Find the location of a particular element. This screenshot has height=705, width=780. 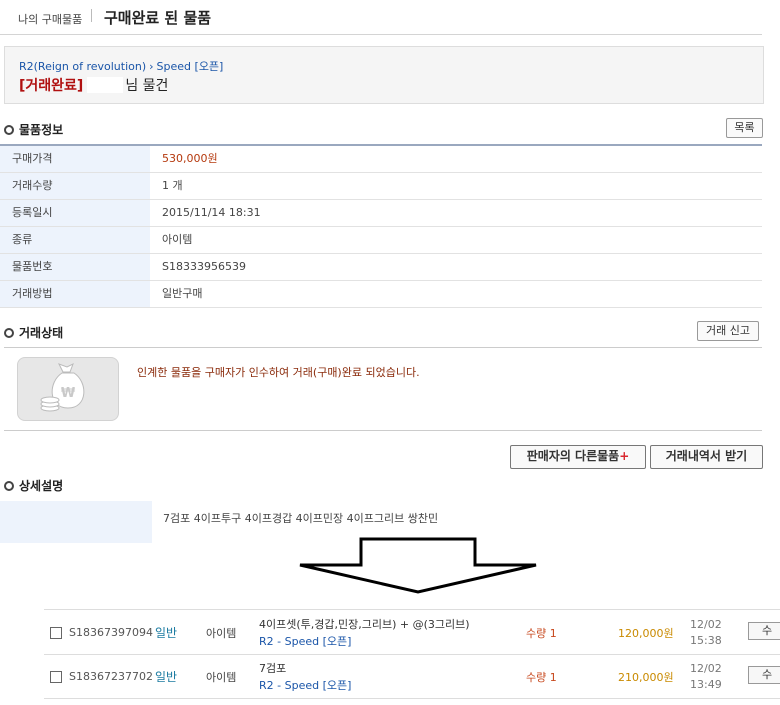

game-link: R2(Reign of revolution) is located at coordinates (82, 66).